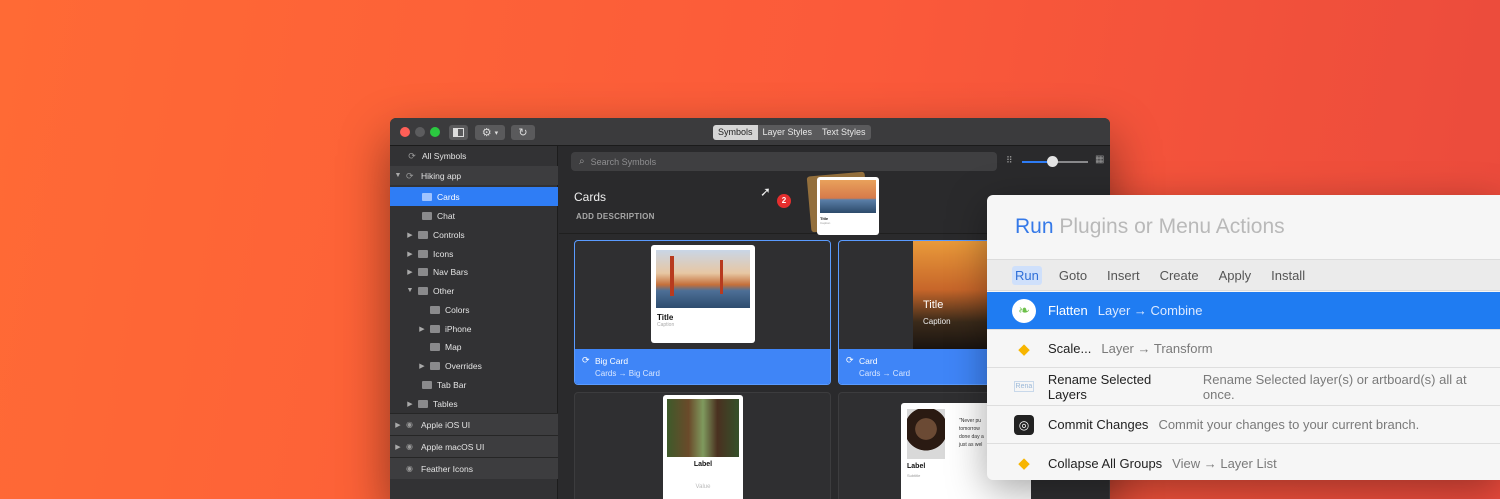 The image size is (1500, 499). What do you see at coordinates (1150, 226) in the screenshot?
I see `panel-title: Run Plugins or Menu Actions` at bounding box center [1150, 226].